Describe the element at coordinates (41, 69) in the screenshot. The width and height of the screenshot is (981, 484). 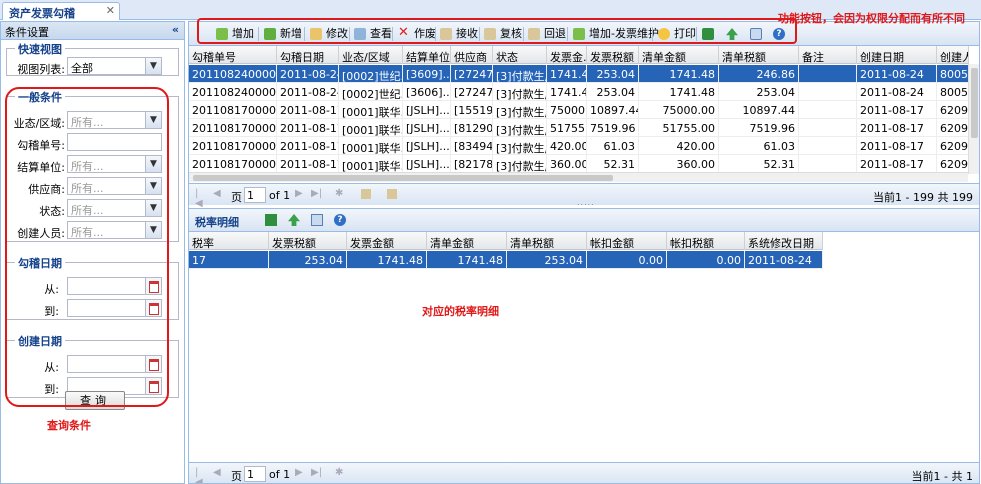
I see `view-list-label: 视图列表:` at that location.